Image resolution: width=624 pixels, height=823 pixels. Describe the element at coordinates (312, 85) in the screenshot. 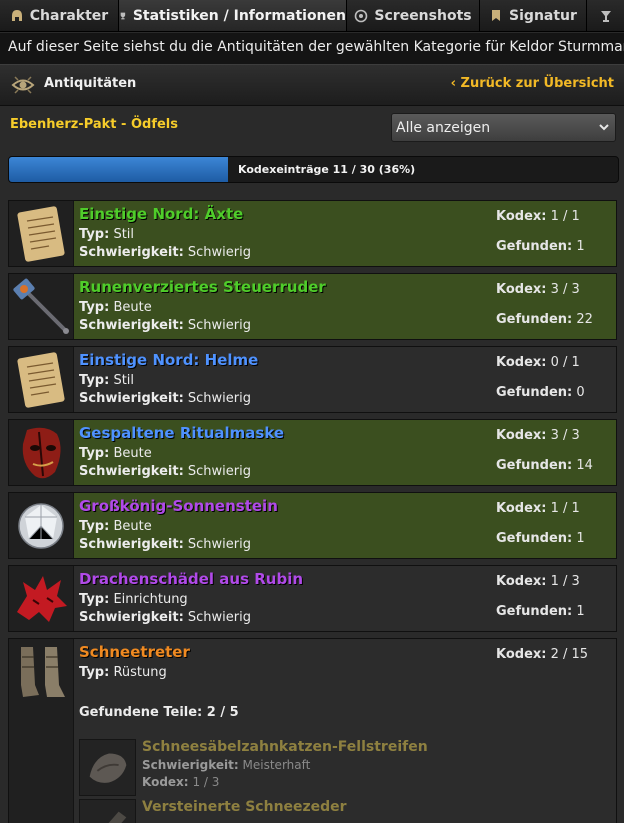

I see `section-header: Antiquitäten ‹ Zurück zur Übersicht` at that location.